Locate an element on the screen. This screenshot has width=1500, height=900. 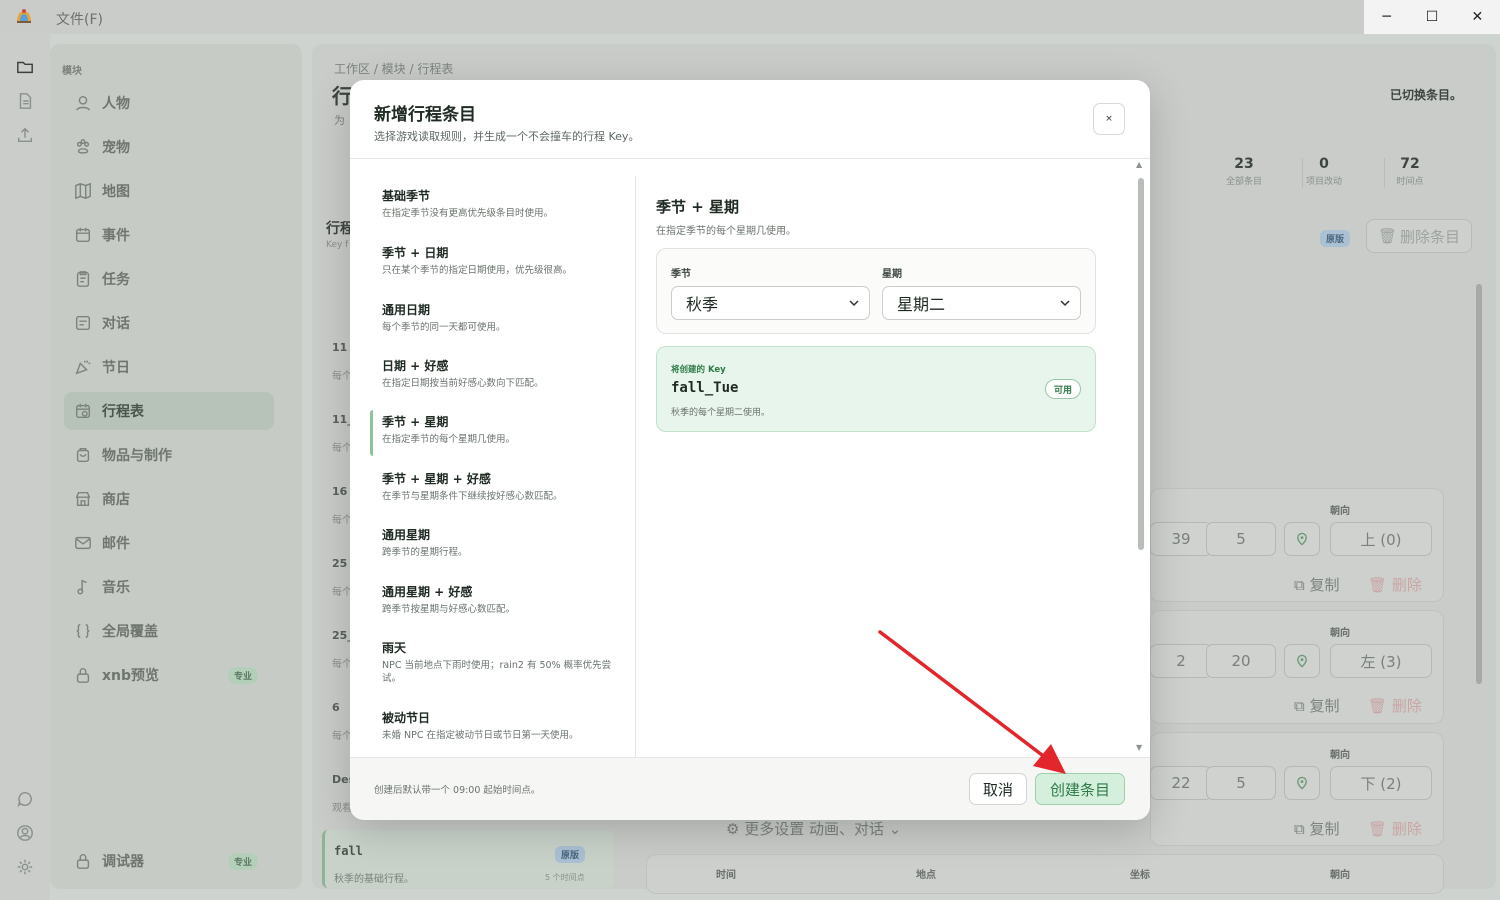
close-window-button: ✕ is located at coordinates (1477, 17).